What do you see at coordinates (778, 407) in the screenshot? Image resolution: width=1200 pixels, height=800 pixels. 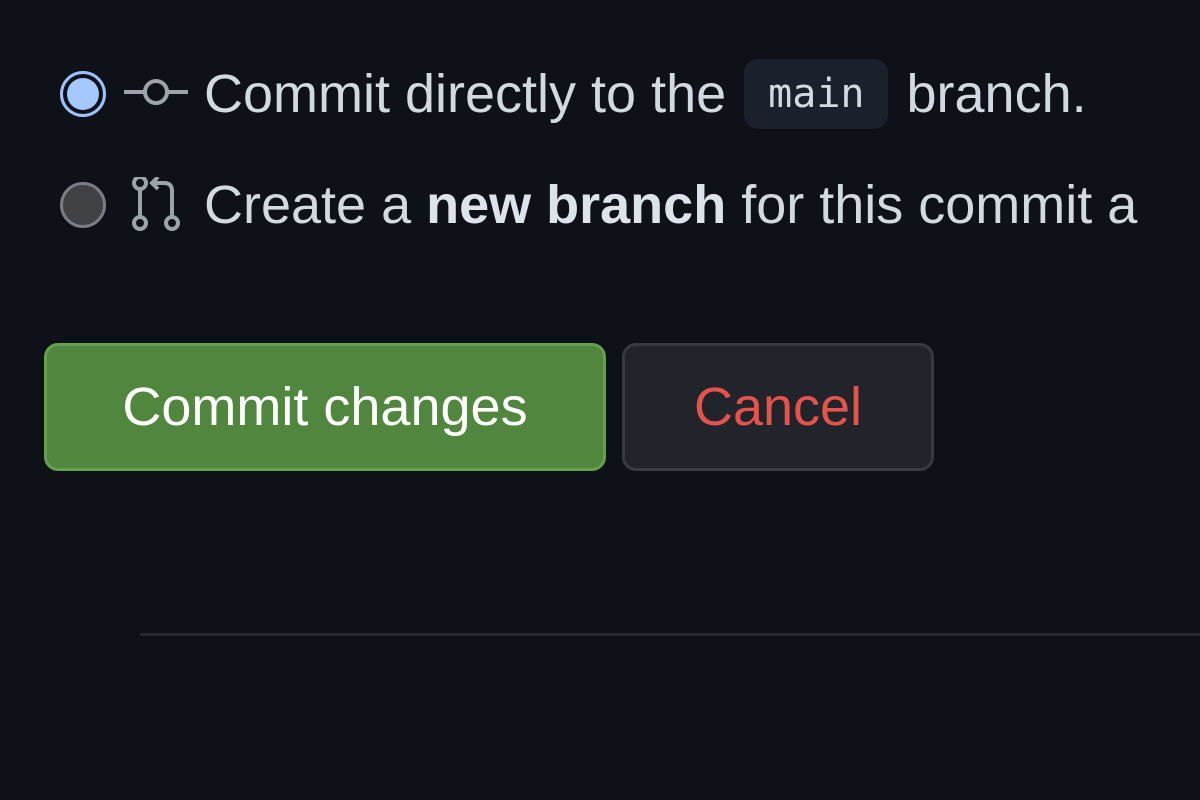 I see `cancel-button: Cancel` at bounding box center [778, 407].